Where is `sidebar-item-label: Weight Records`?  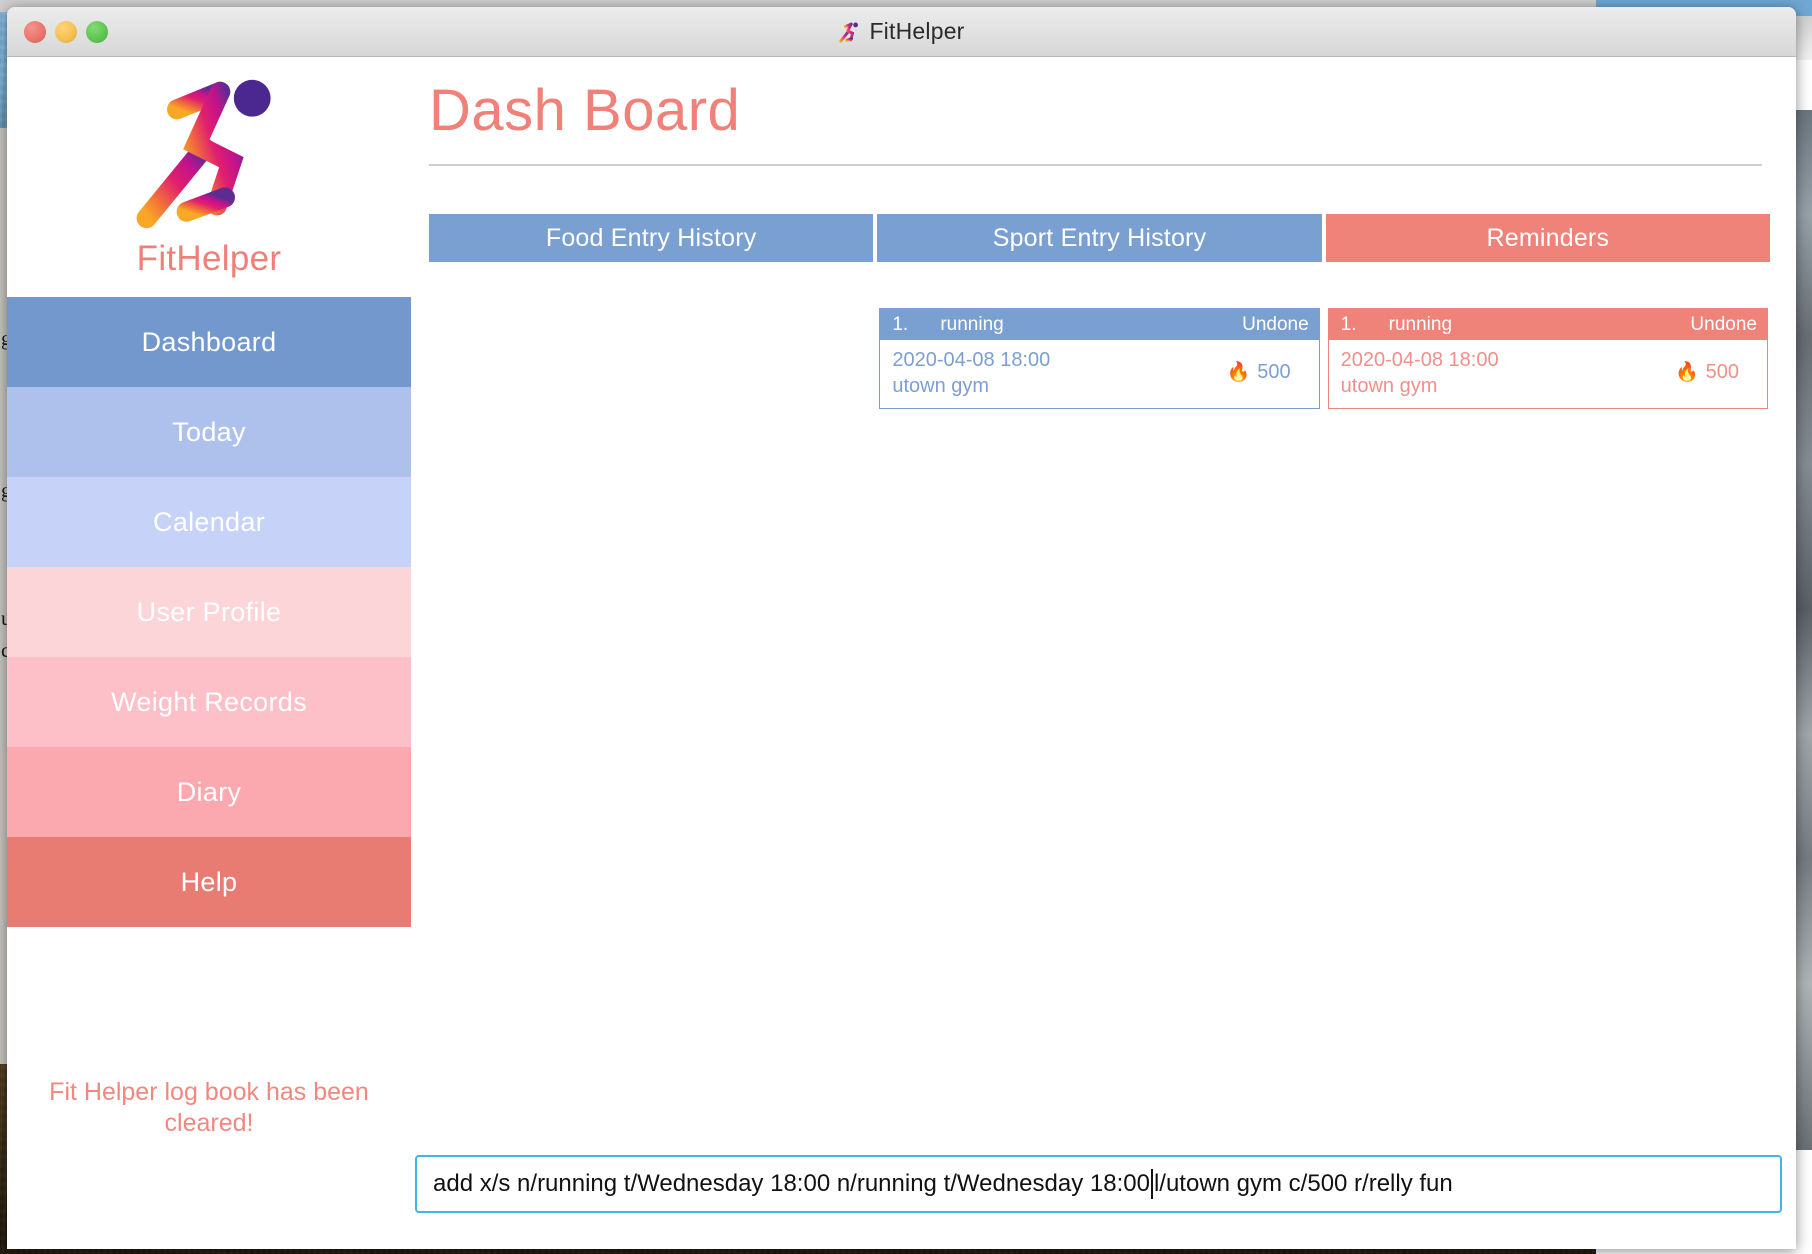 sidebar-item-label: Weight Records is located at coordinates (209, 701).